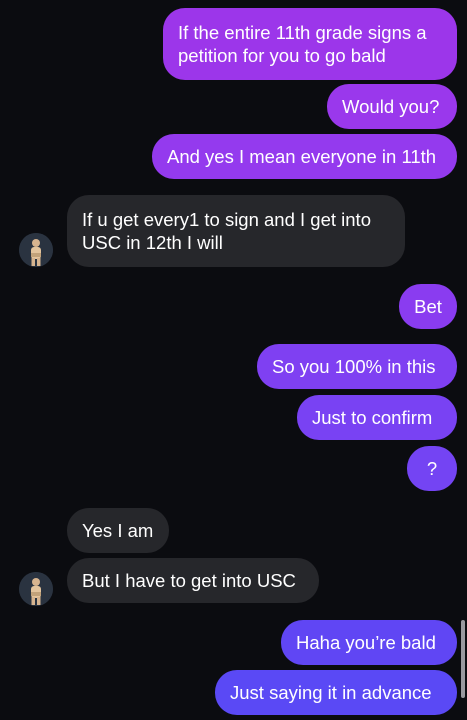 The height and width of the screenshot is (720, 467). I want to click on message-line: If u get every1 to sign and I get into, so click(226, 219).